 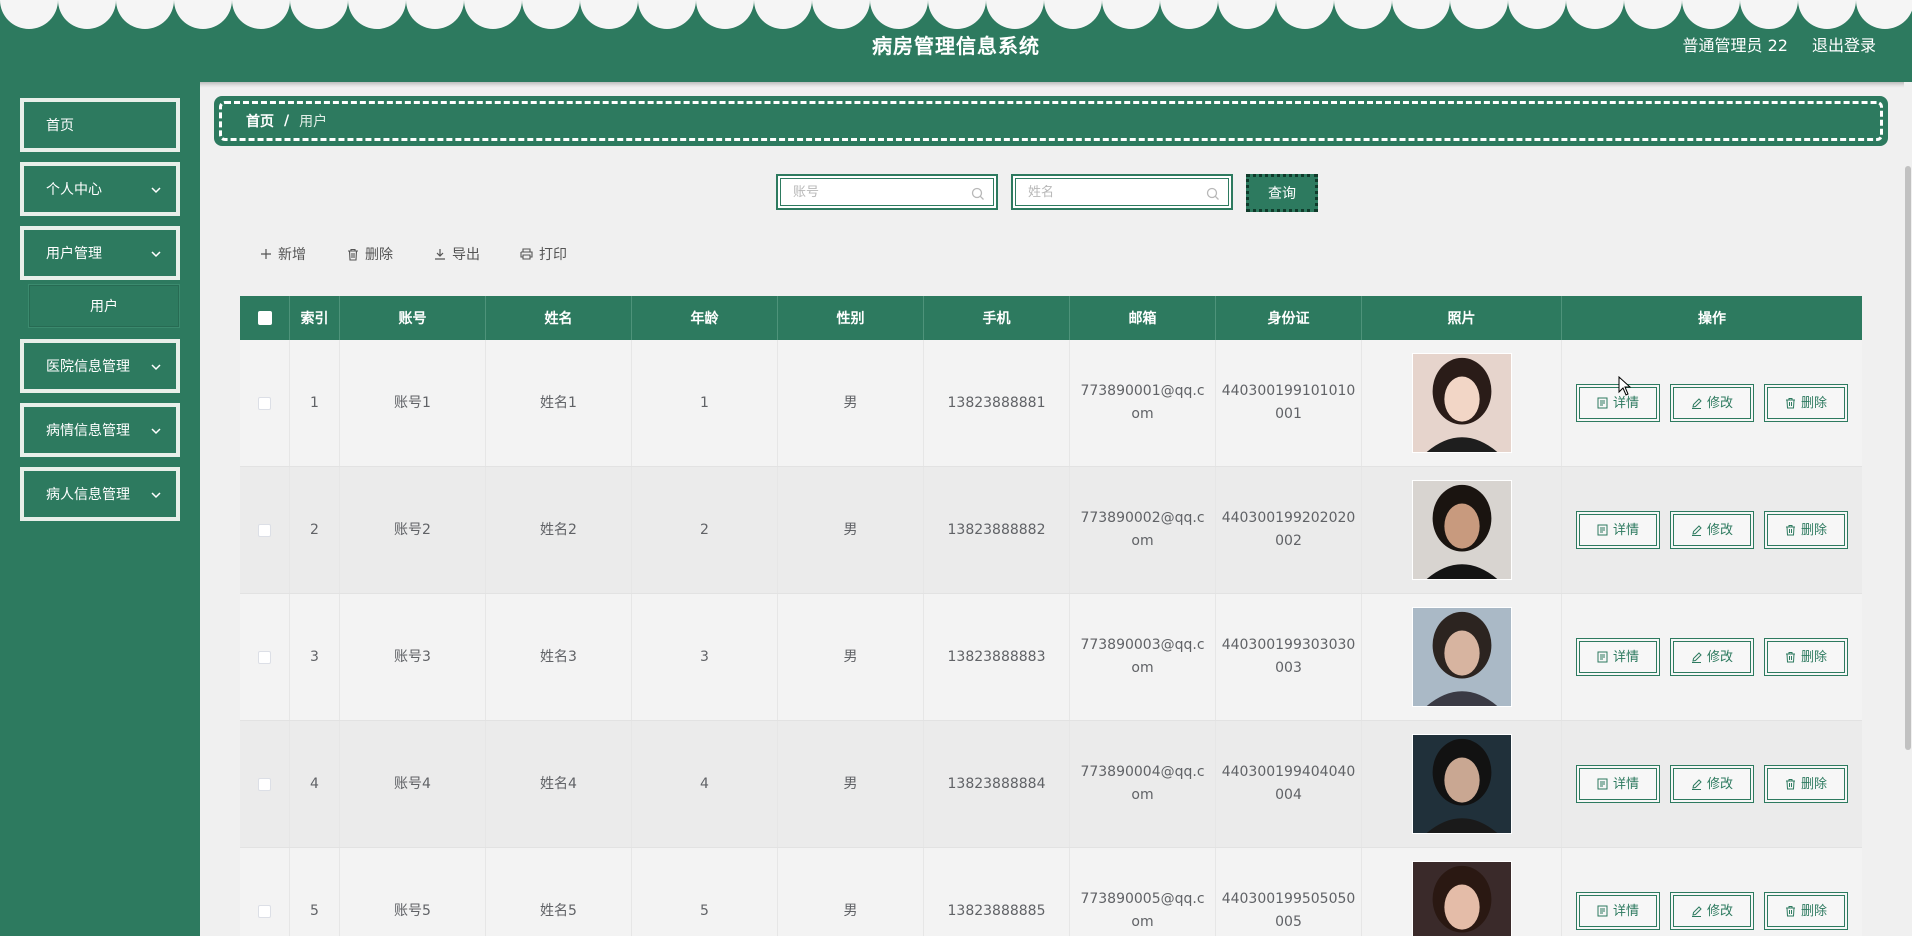 What do you see at coordinates (315, 318) in the screenshot?
I see `header-index: 索引` at bounding box center [315, 318].